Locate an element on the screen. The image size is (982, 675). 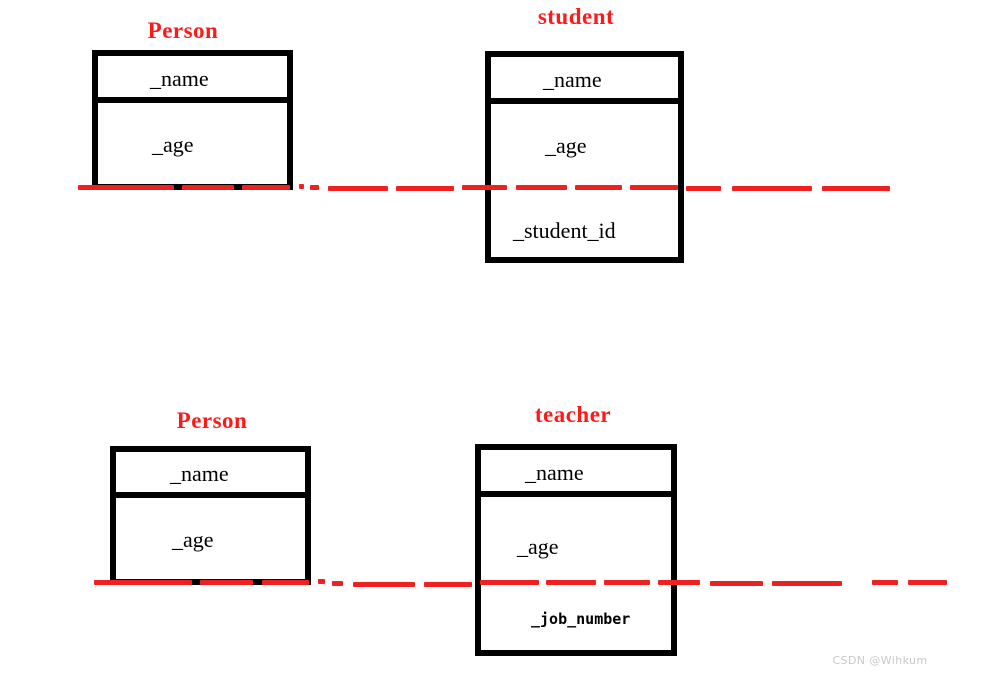
class-field-student-2: _student_id is located at coordinates (564, 230).